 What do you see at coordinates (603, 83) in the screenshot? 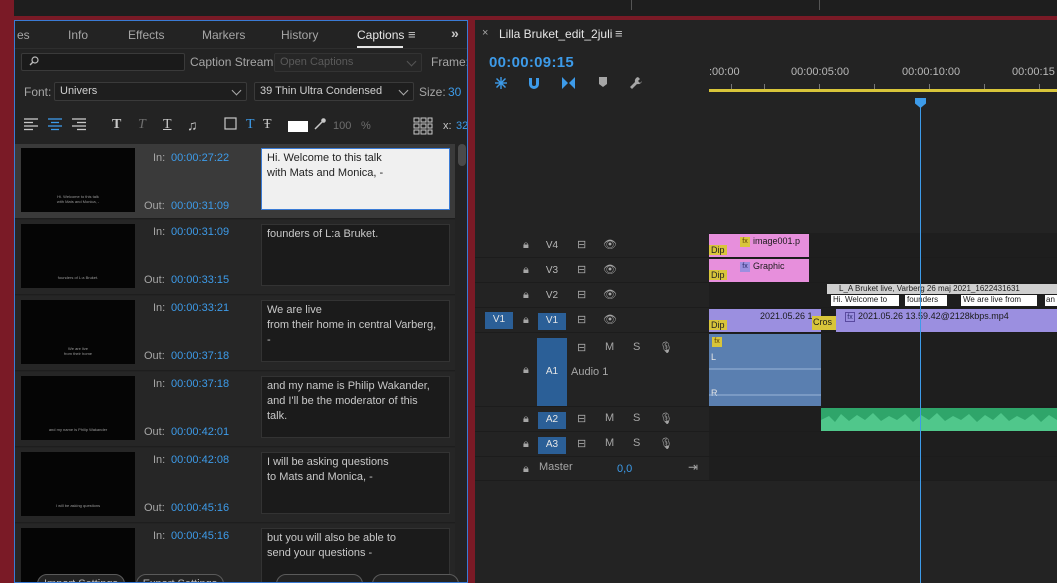
I see `add-marker-icon` at bounding box center [603, 83].